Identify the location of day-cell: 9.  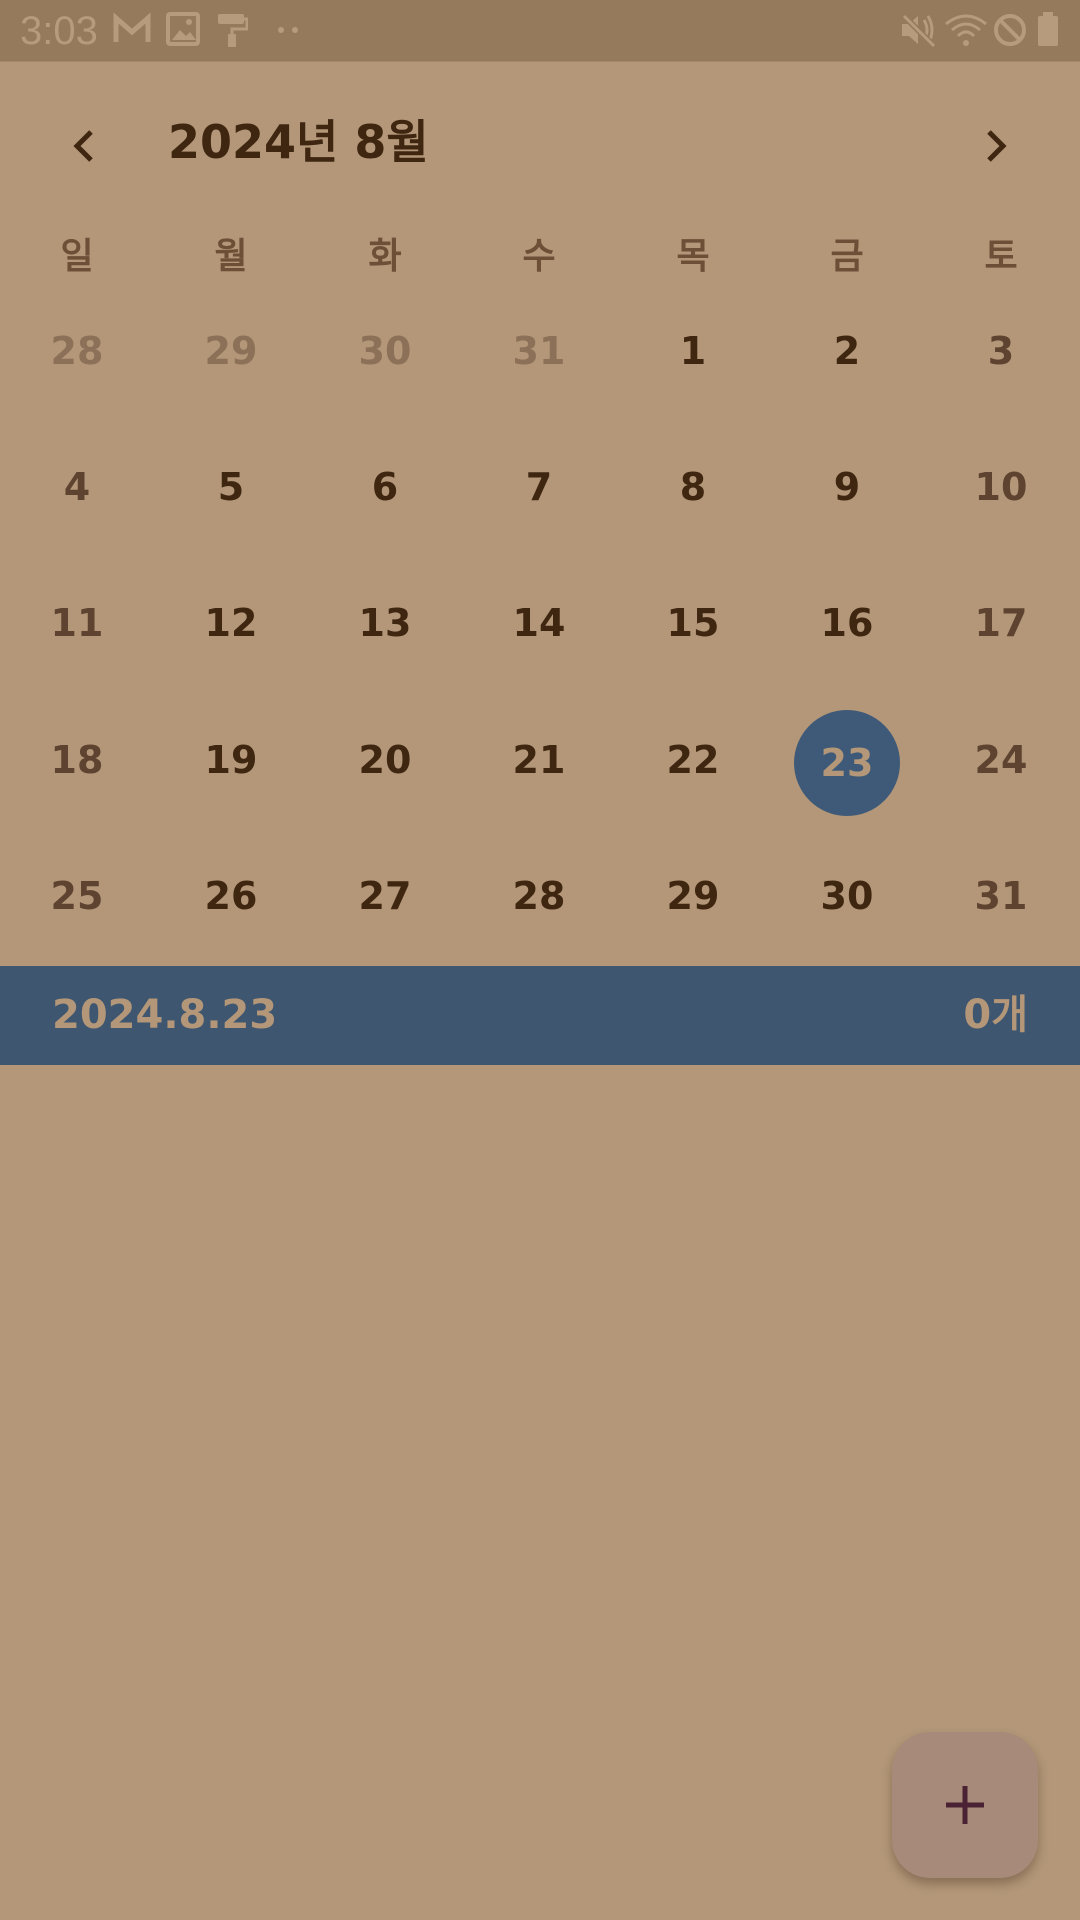
(847, 487).